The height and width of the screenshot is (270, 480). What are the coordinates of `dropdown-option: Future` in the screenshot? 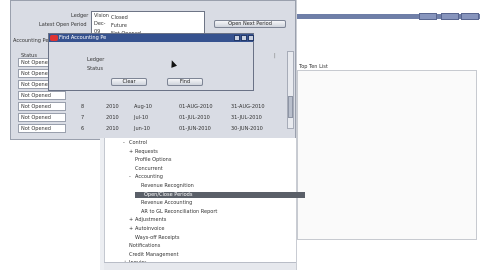 It's located at (157, 26).